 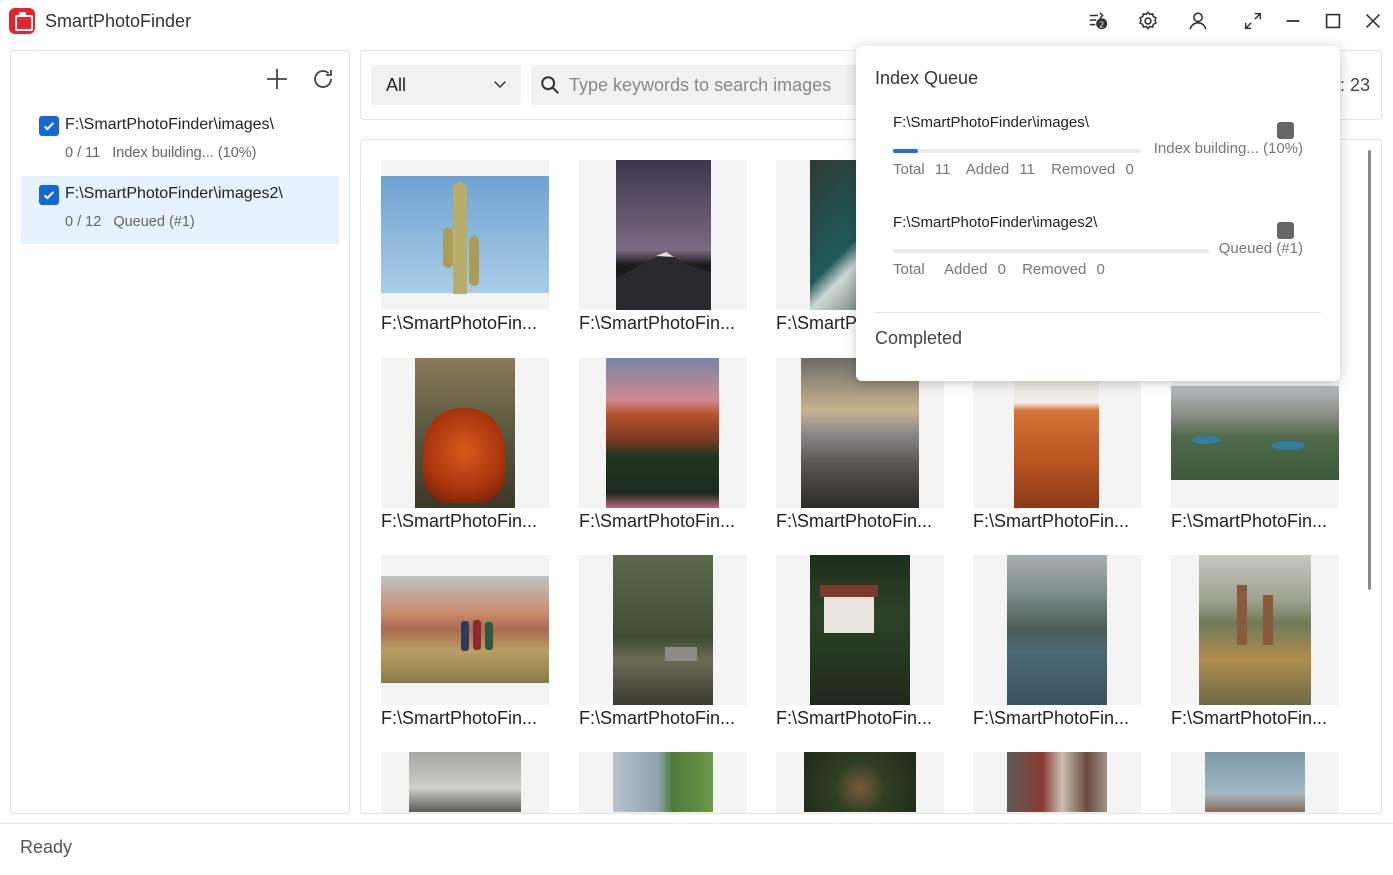 What do you see at coordinates (1293, 21) in the screenshot?
I see `minimize-icon` at bounding box center [1293, 21].